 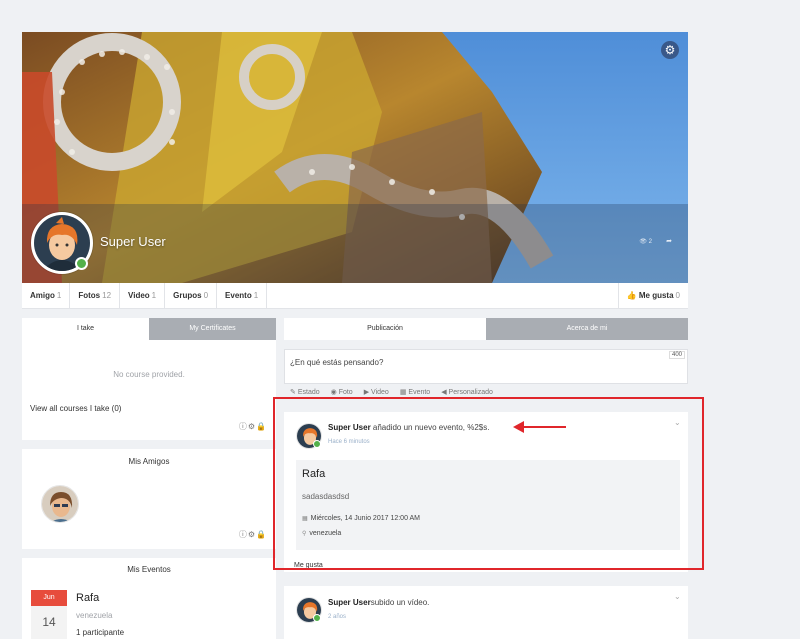 I want to click on event-name-link: Rafa, so click(x=87, y=598).